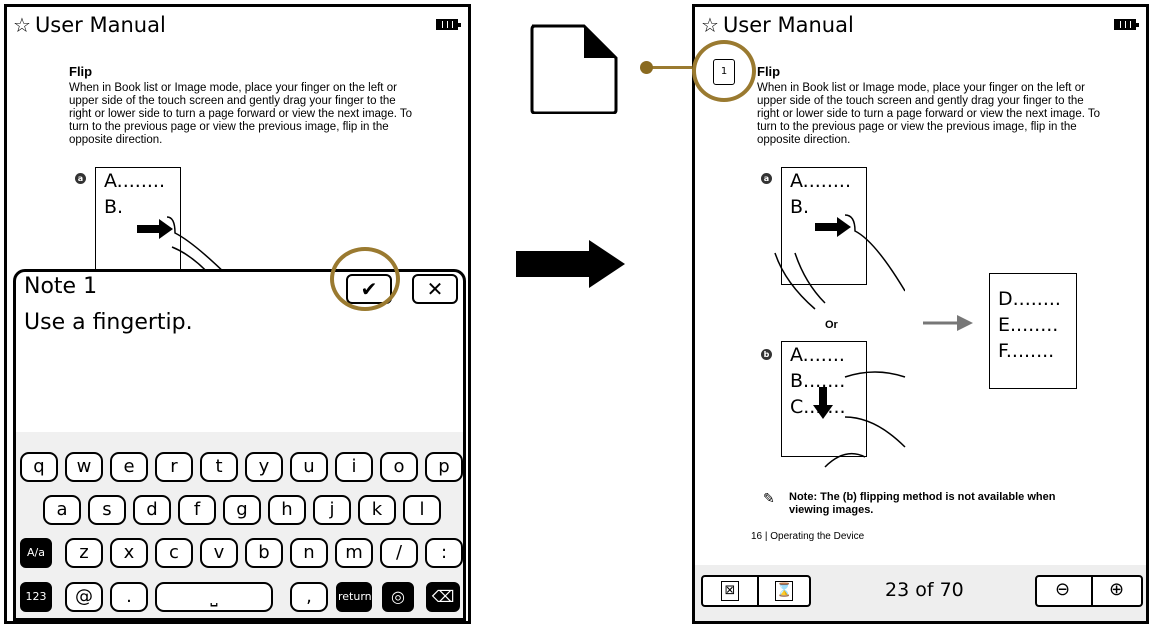 The height and width of the screenshot is (624, 1149). What do you see at coordinates (671, 67) in the screenshot?
I see `callout-line` at bounding box center [671, 67].